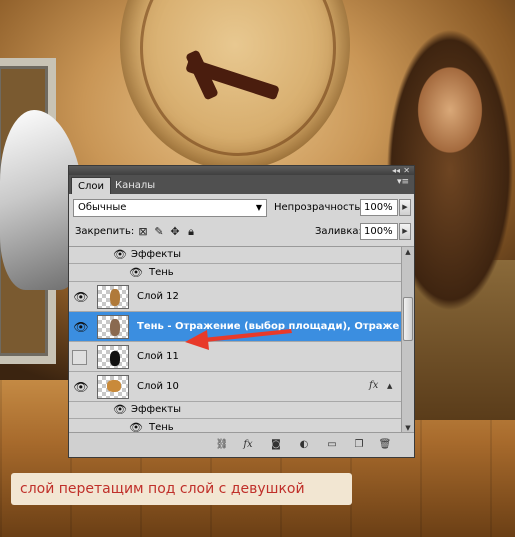 Image resolution: width=515 pixels, height=537 pixels. Describe the element at coordinates (405, 207) in the screenshot. I see `opacity-arrow-icon: ▶` at that location.